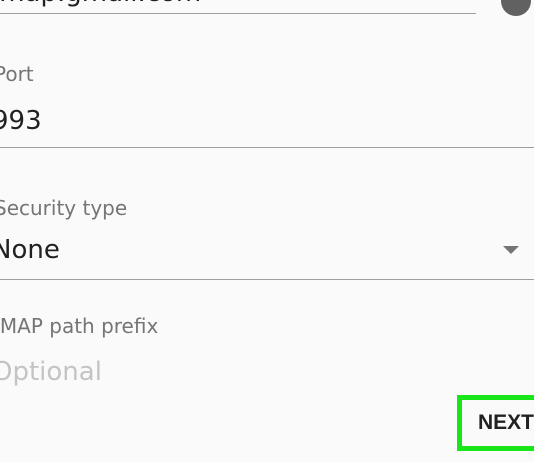 This screenshot has height=462, width=534. I want to click on next-button: NEXT, so click(495, 423).